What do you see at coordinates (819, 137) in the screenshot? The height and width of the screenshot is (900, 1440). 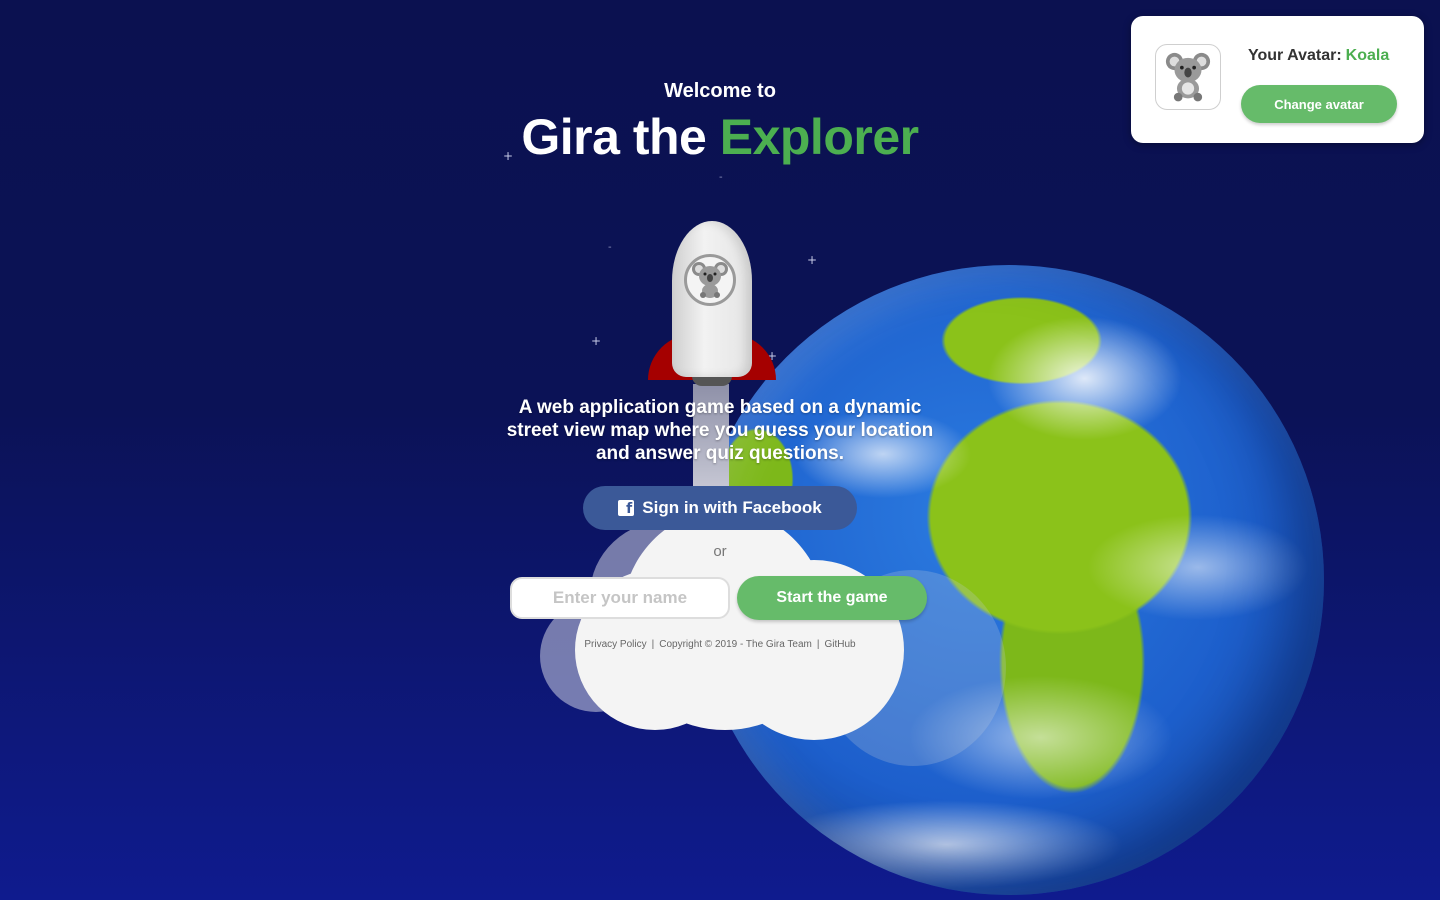 I see `title-accent: Explorer` at bounding box center [819, 137].